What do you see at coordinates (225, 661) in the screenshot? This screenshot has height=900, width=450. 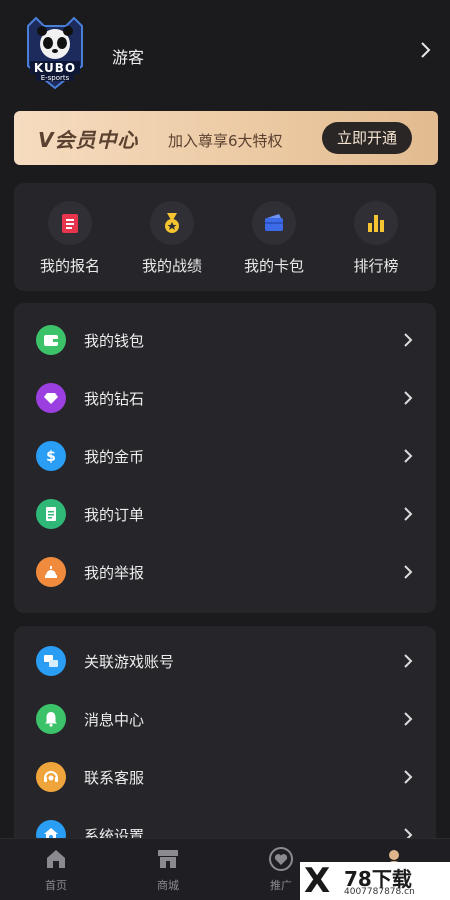 I see `menu-item-link-account: 关联游戏账号` at bounding box center [225, 661].